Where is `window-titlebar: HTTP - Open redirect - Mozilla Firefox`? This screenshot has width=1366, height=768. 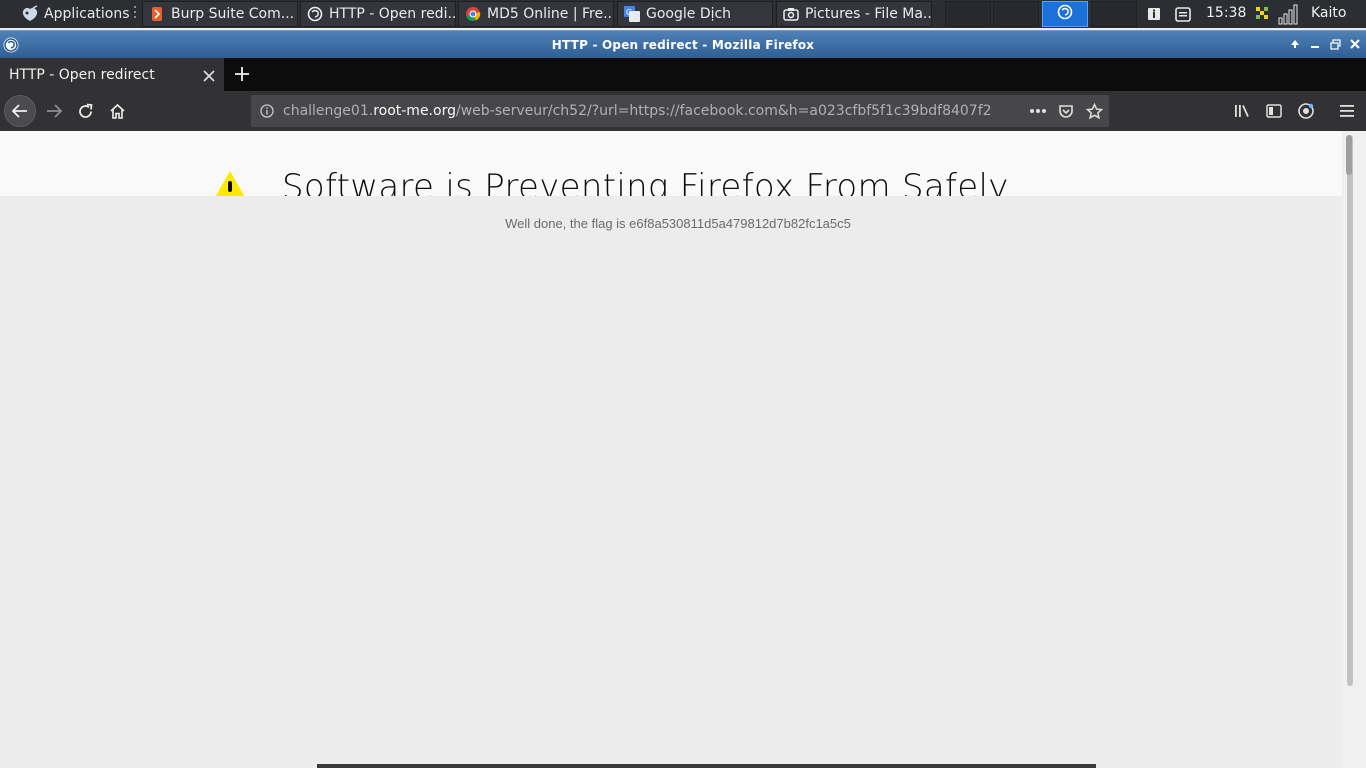
window-titlebar: HTTP - Open redirect - Mozilla Firefox is located at coordinates (683, 44).